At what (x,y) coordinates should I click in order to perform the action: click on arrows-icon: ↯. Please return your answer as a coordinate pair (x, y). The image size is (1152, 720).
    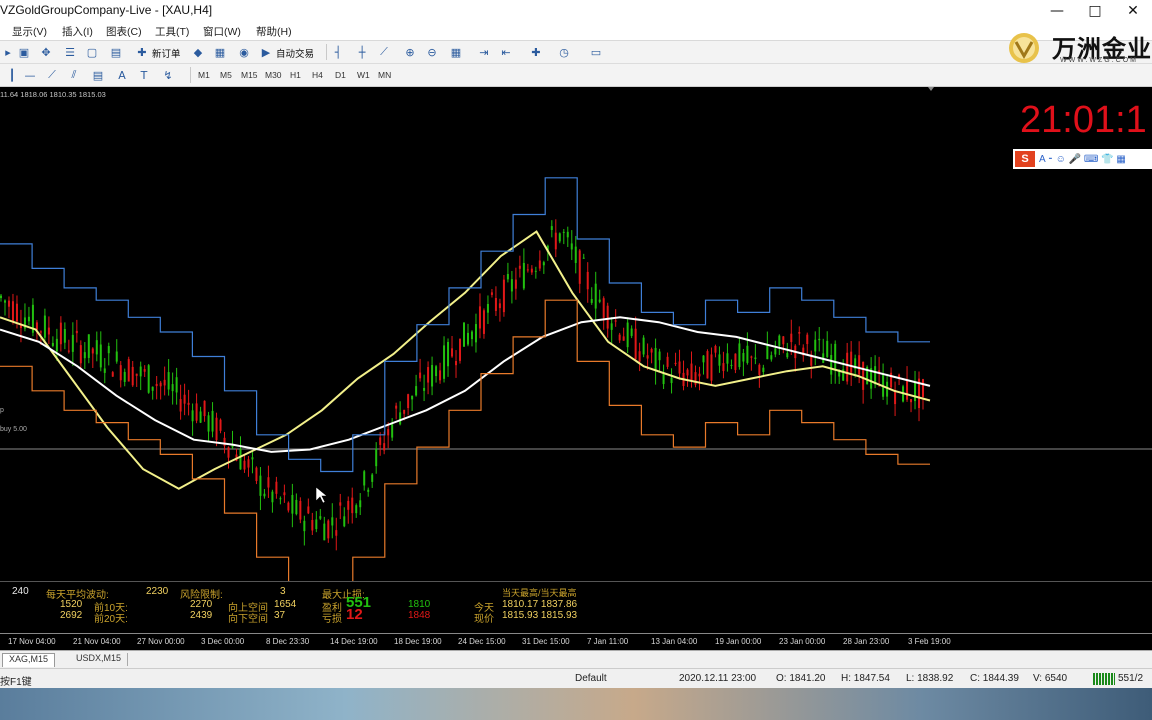
    Looking at the image, I should click on (168, 75).